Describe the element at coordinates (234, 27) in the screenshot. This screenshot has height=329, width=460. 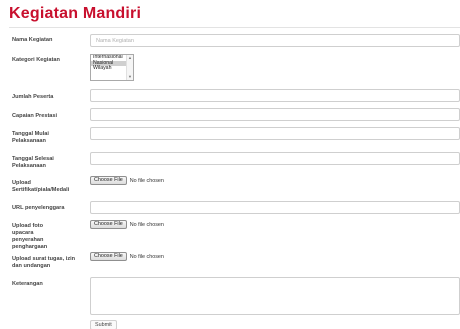
I see `title-divider` at that location.